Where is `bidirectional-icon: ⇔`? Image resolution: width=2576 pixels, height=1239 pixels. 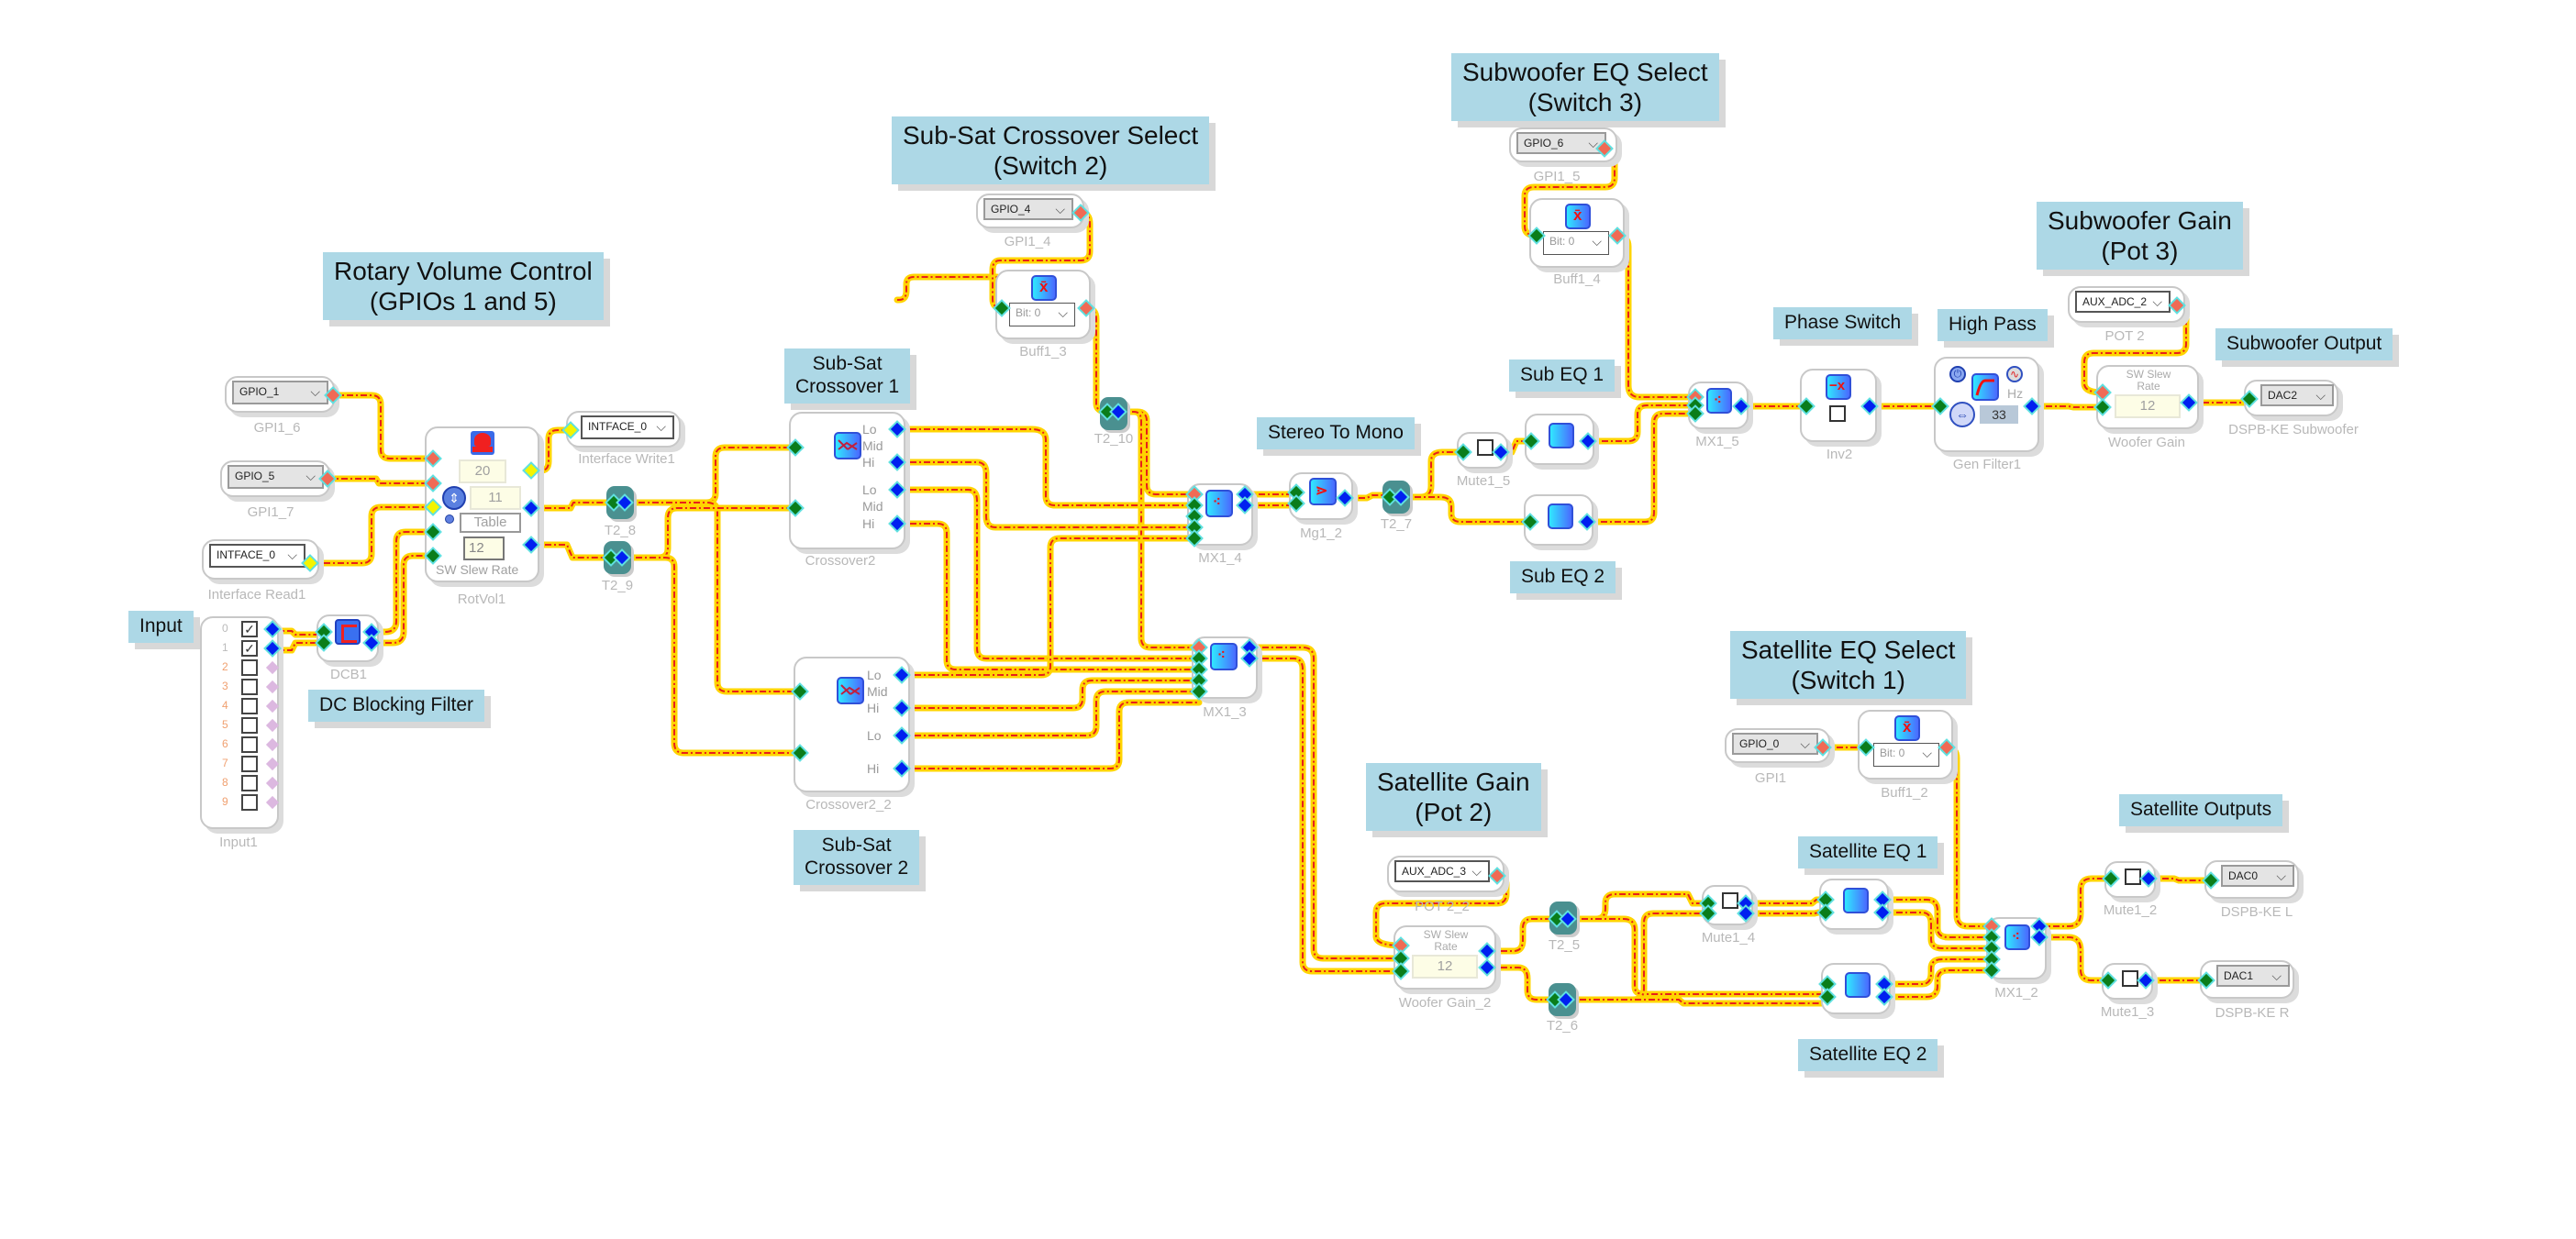
bidirectional-icon: ⇔ is located at coordinates (1962, 415).